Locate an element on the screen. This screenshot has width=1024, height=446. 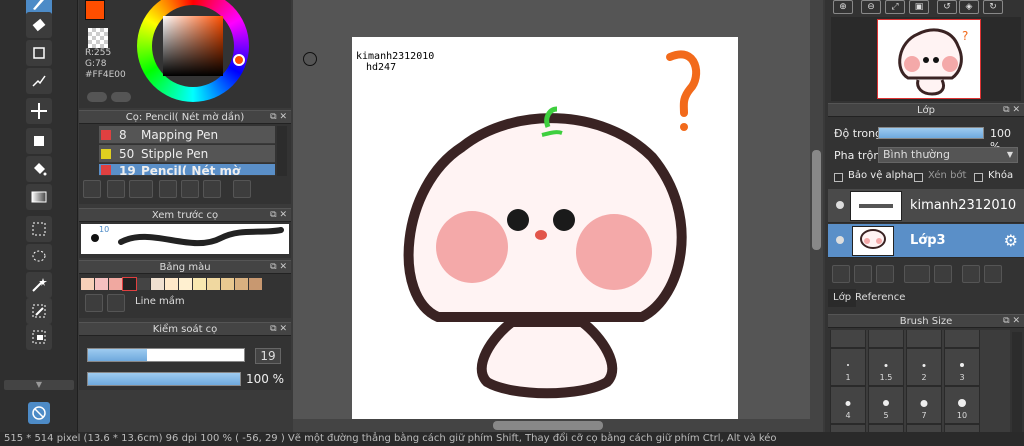
gradient-tool-button is located at coordinates (39, 197).